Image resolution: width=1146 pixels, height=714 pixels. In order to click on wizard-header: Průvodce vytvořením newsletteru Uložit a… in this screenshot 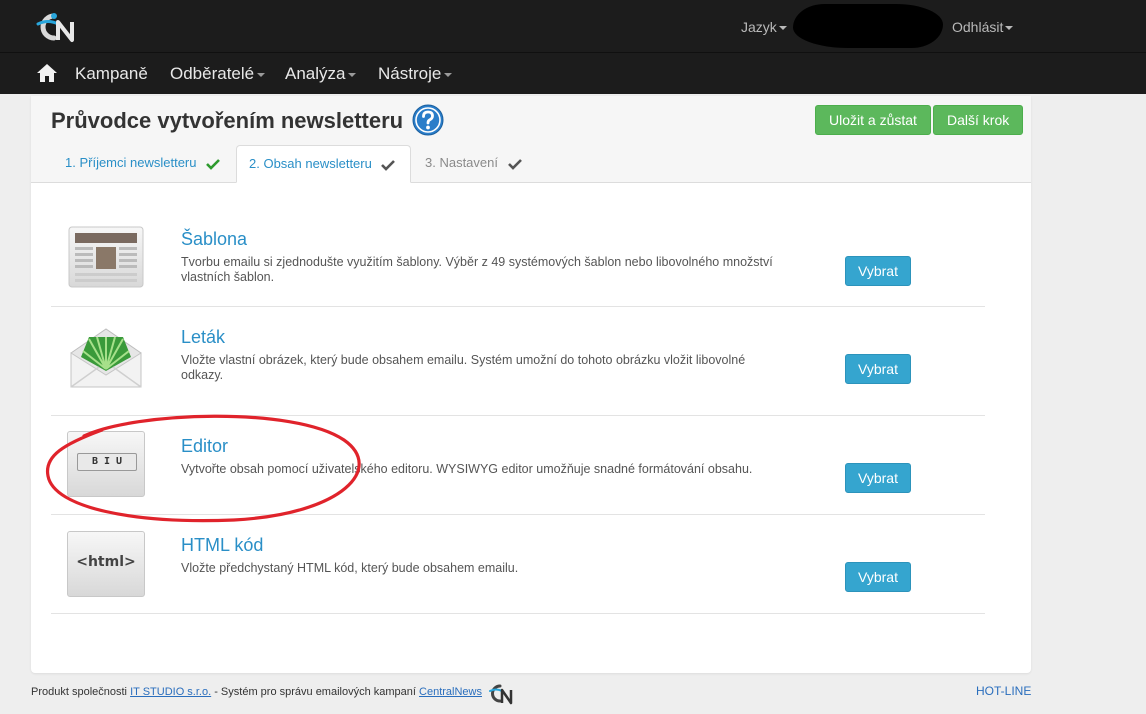, I will do `click(531, 139)`.